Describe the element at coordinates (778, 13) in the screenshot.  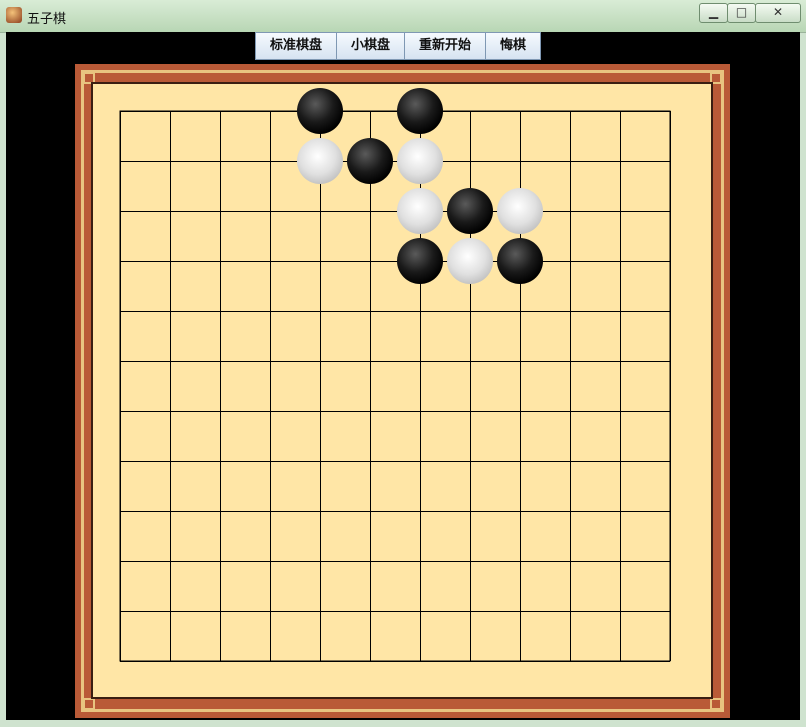
I see `close-button: ✕` at that location.